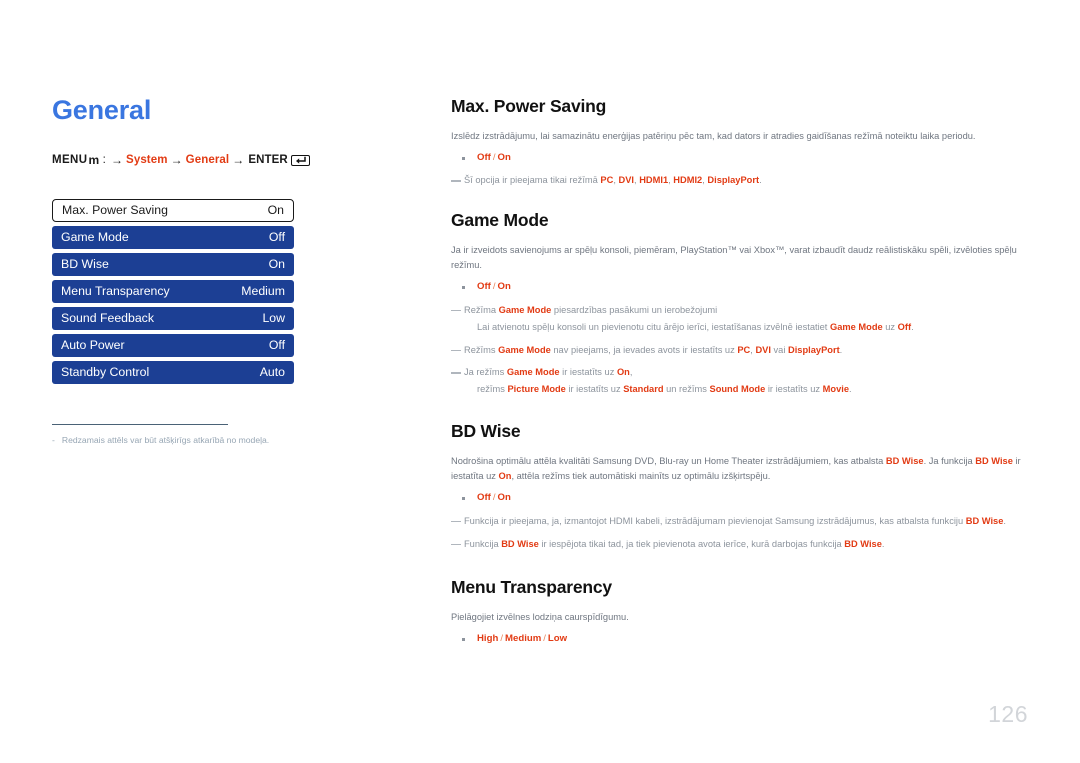 The width and height of the screenshot is (1080, 763). I want to click on breadcrumb-step-general: General, so click(208, 160).